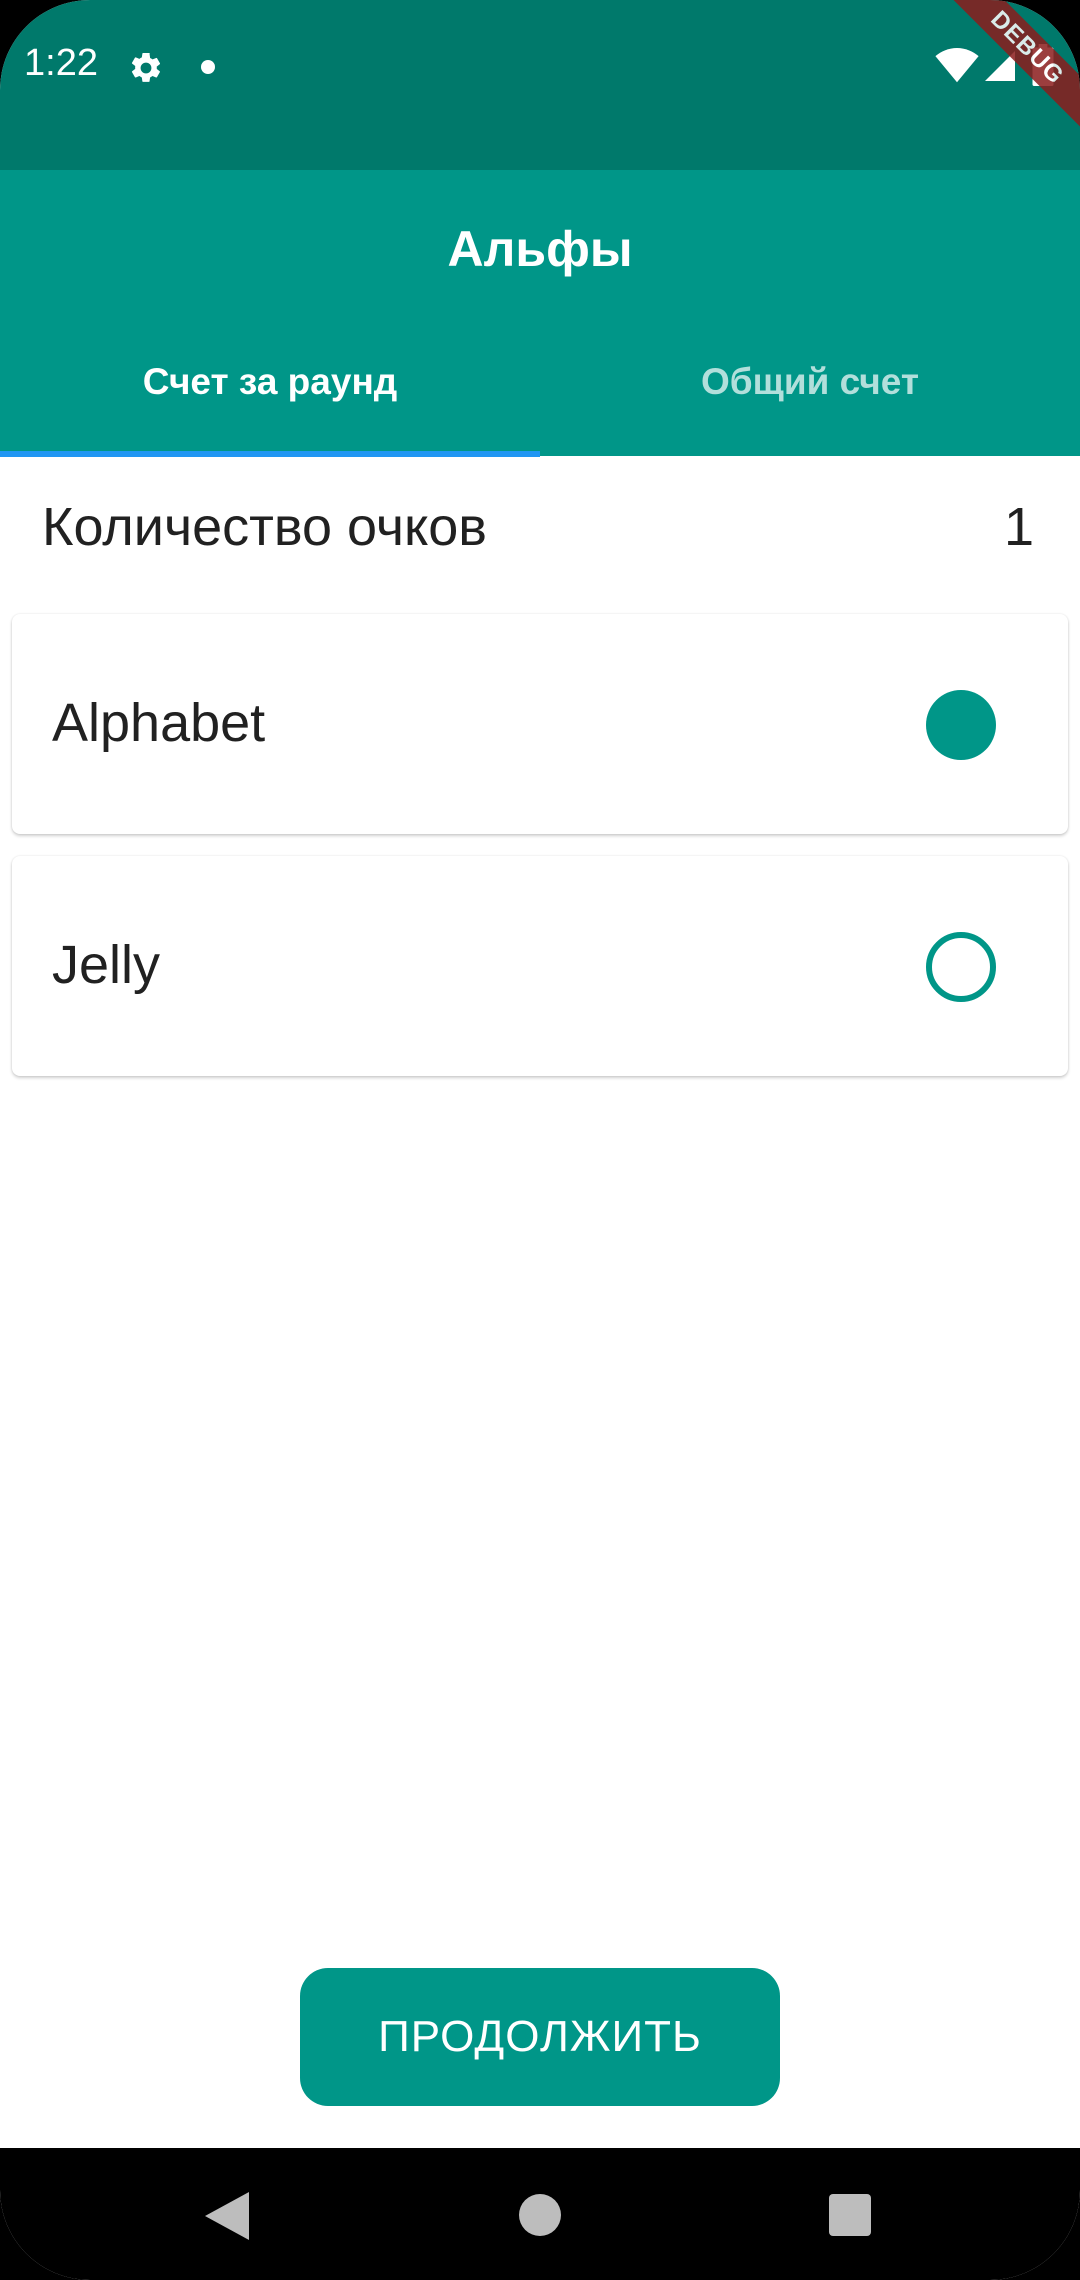 Image resolution: width=1080 pixels, height=2280 pixels. I want to click on wifi-icon, so click(957, 65).